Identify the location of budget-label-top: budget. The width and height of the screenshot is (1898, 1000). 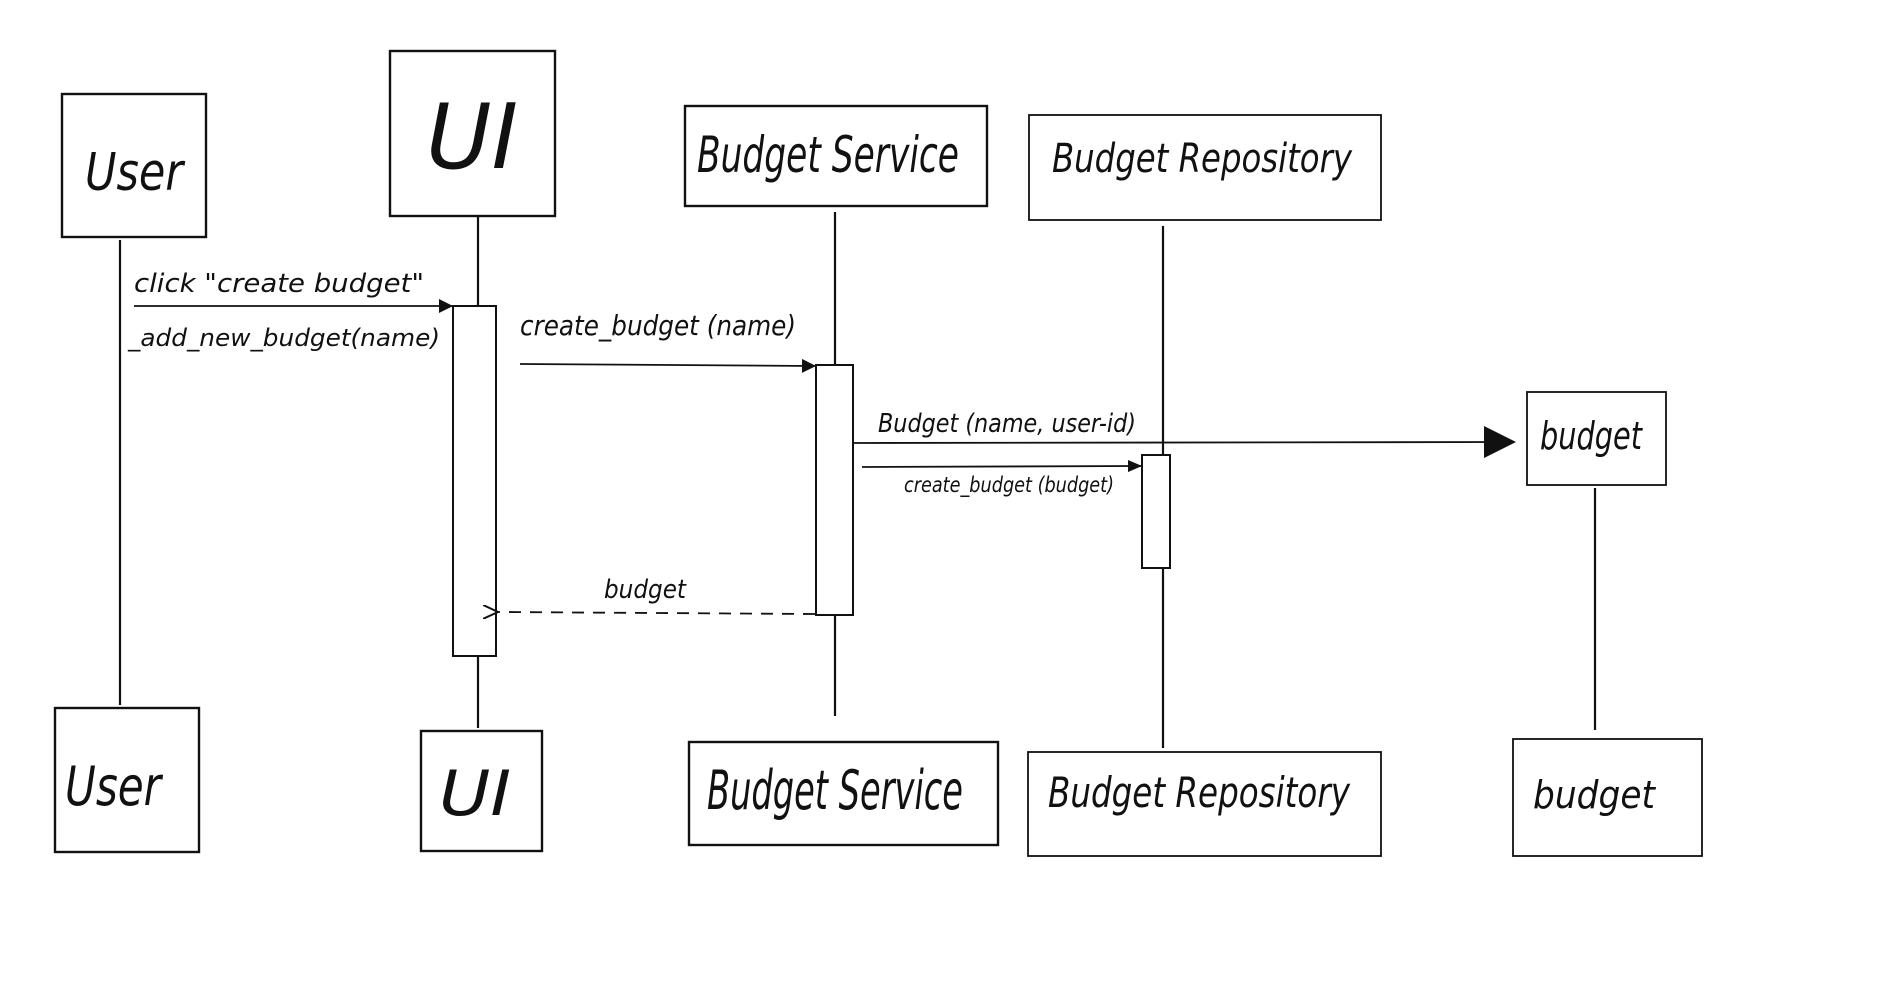
(1592, 436).